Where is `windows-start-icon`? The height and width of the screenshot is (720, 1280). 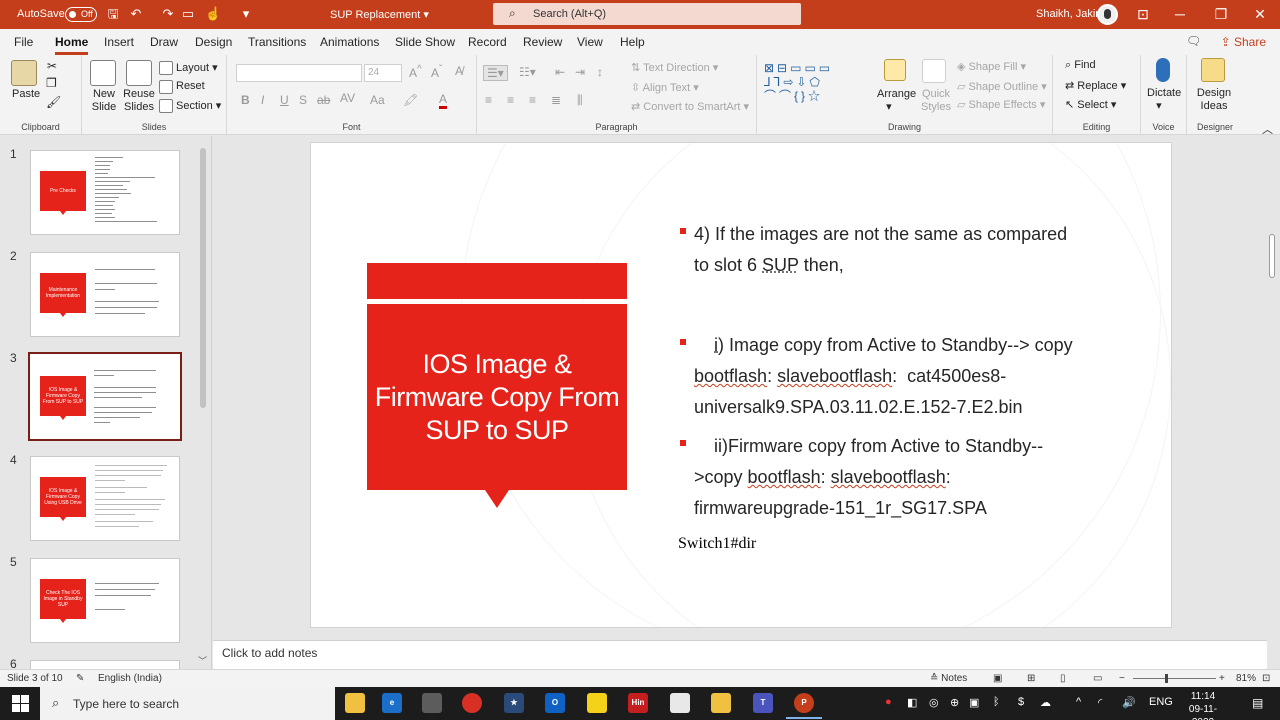
windows-start-icon is located at coordinates (20, 703).